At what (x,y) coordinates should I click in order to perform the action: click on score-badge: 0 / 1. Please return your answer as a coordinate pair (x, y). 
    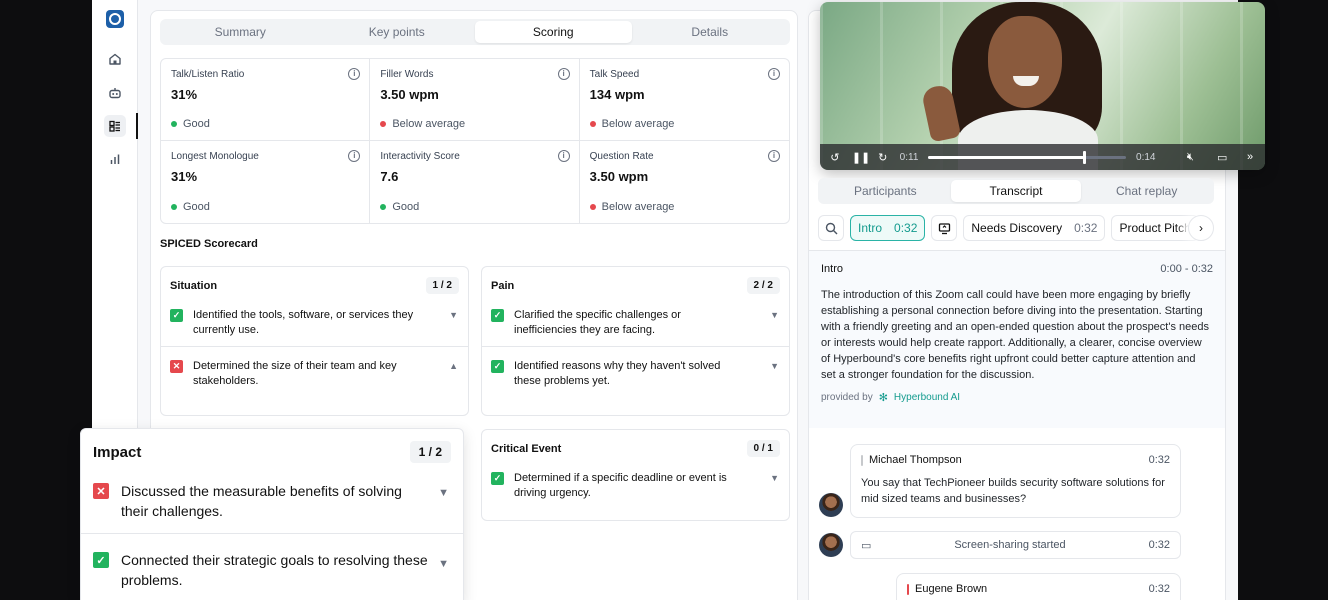
    Looking at the image, I should click on (763, 448).